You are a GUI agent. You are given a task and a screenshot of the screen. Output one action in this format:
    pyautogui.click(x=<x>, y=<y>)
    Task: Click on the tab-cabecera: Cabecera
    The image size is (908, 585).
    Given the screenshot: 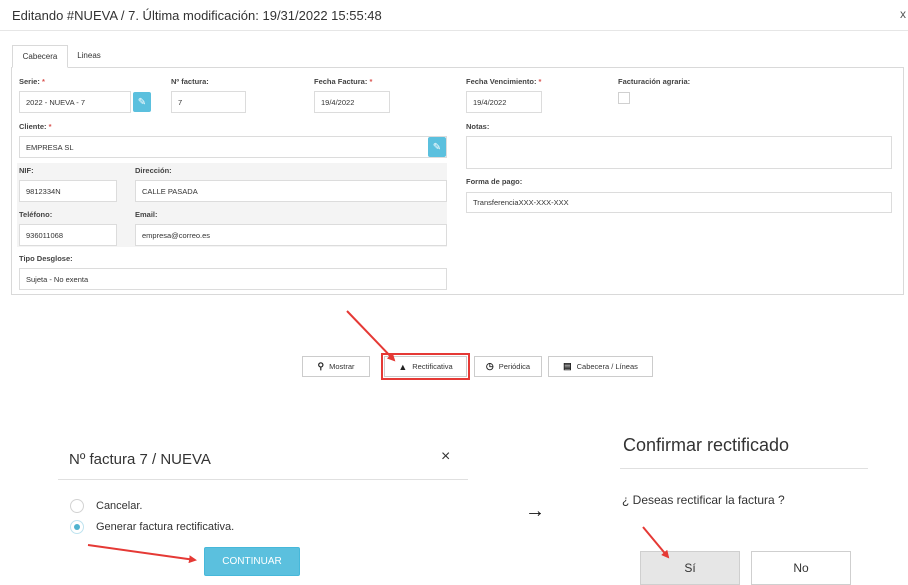 What is the action you would take?
    pyautogui.click(x=40, y=56)
    